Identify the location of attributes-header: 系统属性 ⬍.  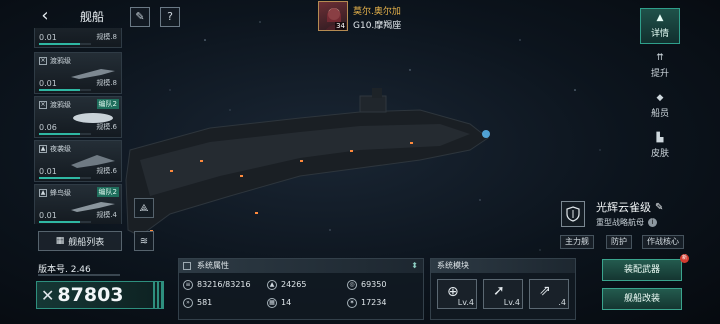
(301, 266).